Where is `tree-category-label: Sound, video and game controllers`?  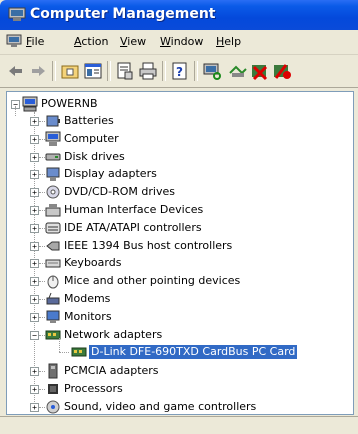 tree-category-label: Sound, video and game controllers is located at coordinates (160, 406).